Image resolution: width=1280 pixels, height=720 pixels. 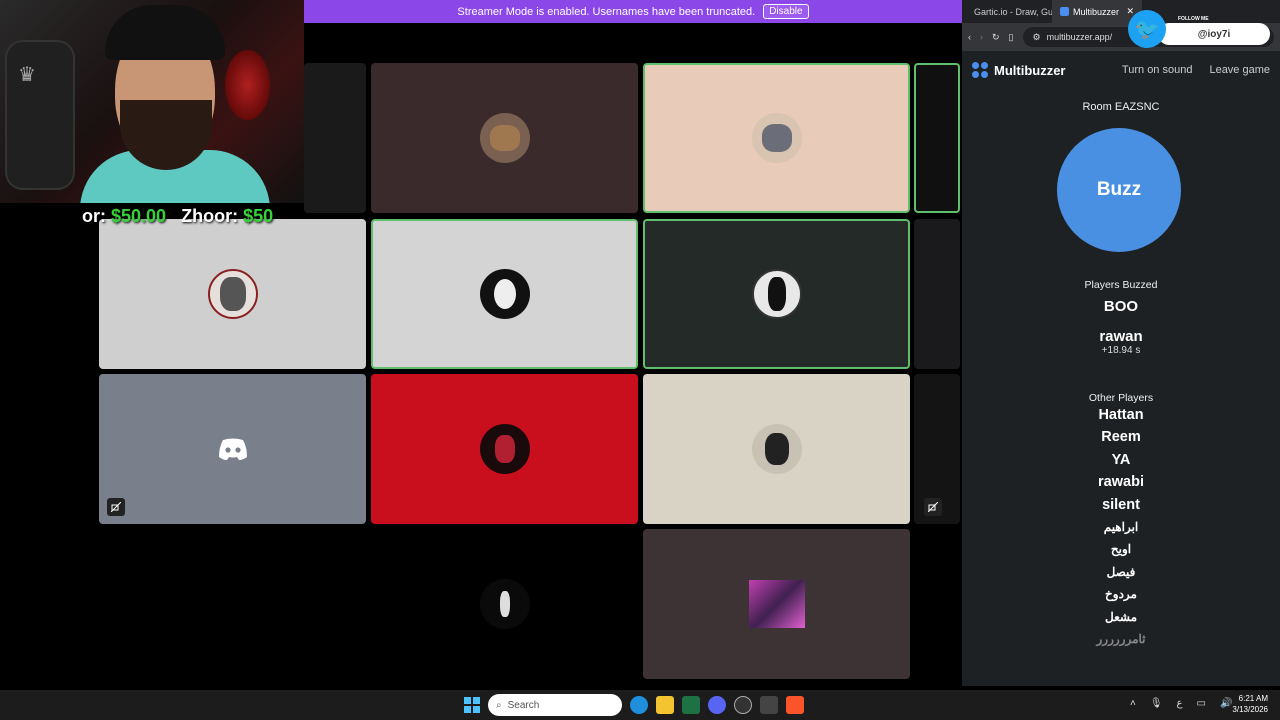 I want to click on crown-icon: ♛, so click(x=27, y=75).